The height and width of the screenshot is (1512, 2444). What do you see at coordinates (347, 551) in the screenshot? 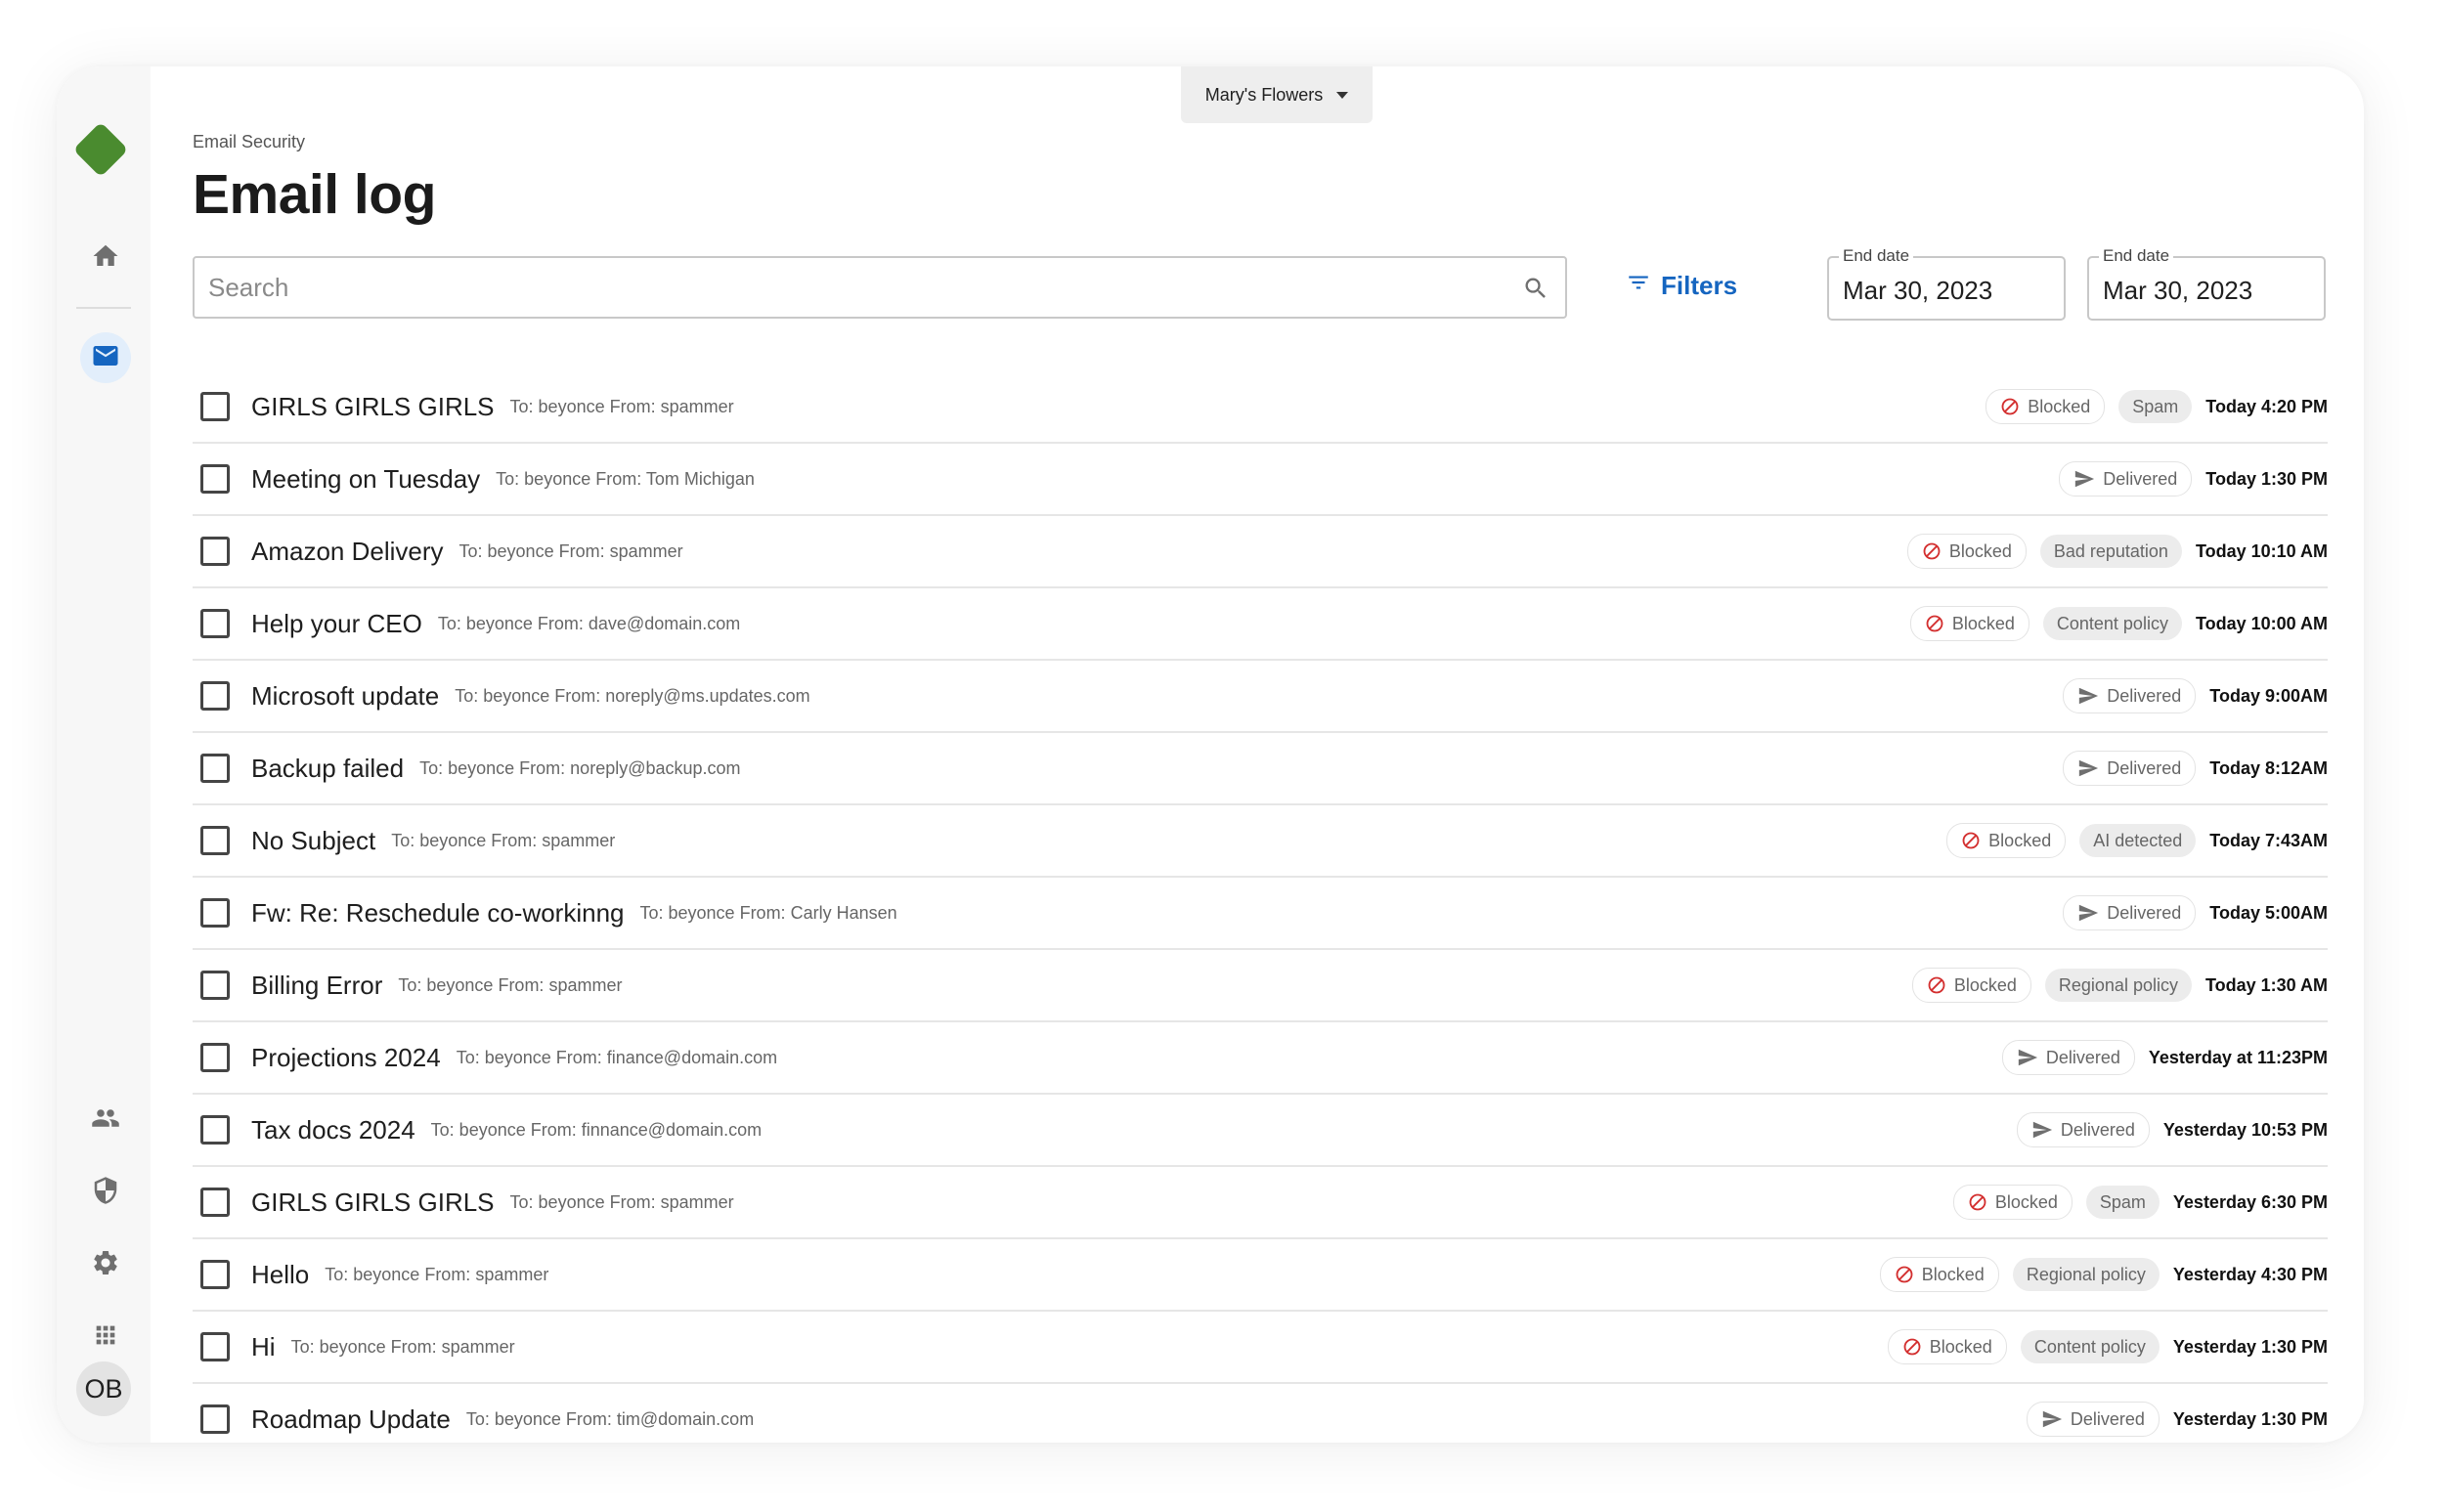
I see `email-subject: Amazon Delivery` at bounding box center [347, 551].